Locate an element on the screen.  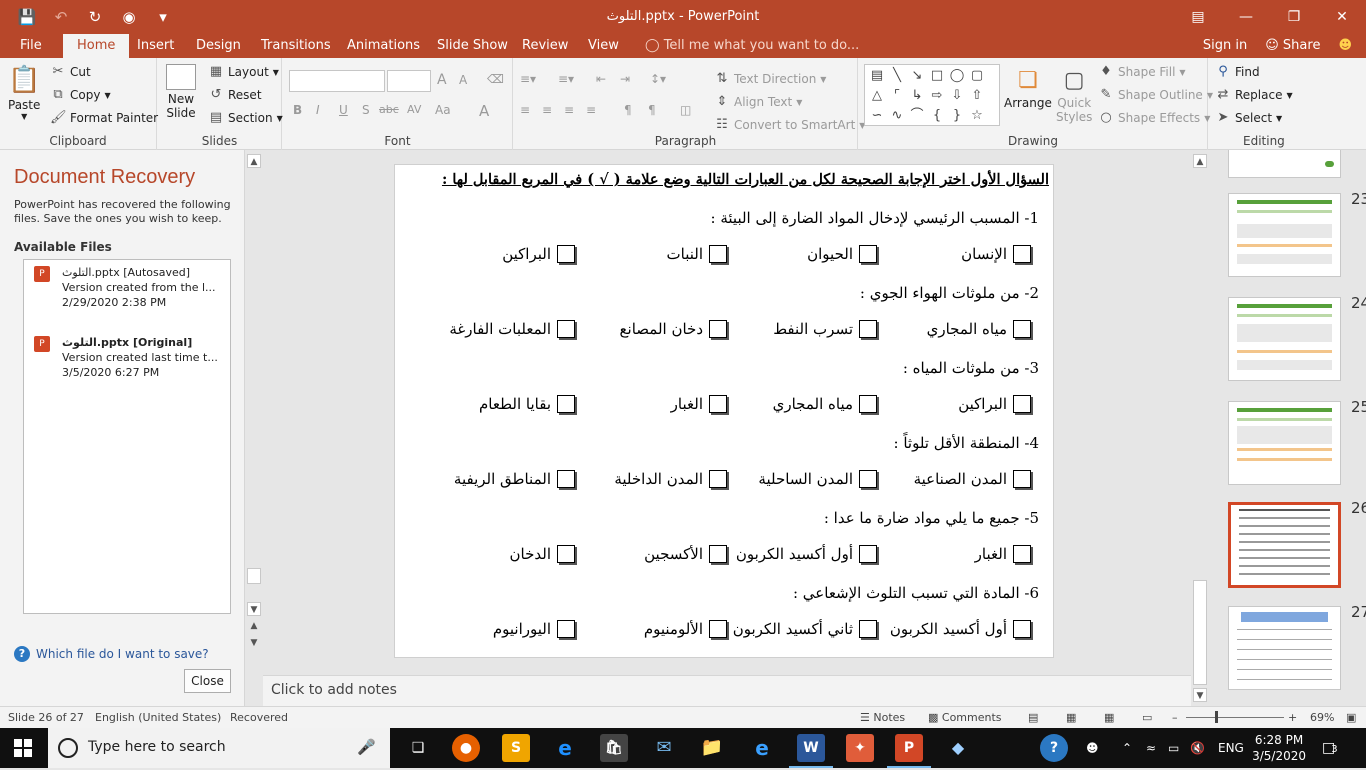
question-text: 6- المادة التي تسبب التلوث الإشعاعي : is located at coordinates (916, 593).